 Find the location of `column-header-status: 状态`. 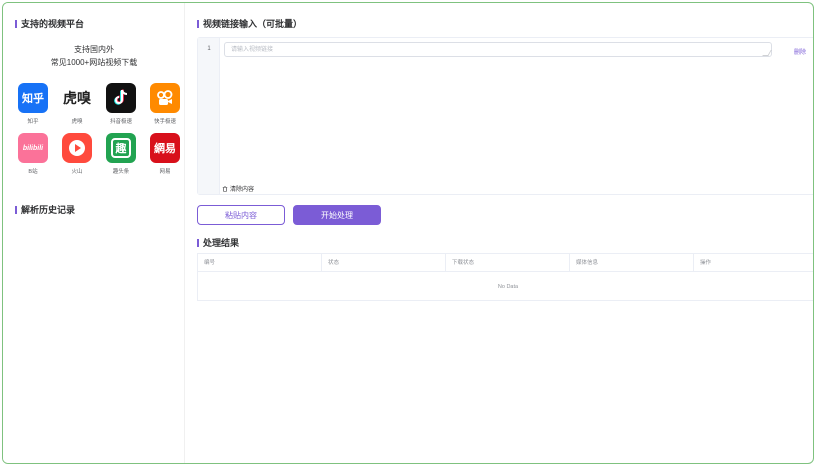

column-header-status: 状态 is located at coordinates (384, 263).